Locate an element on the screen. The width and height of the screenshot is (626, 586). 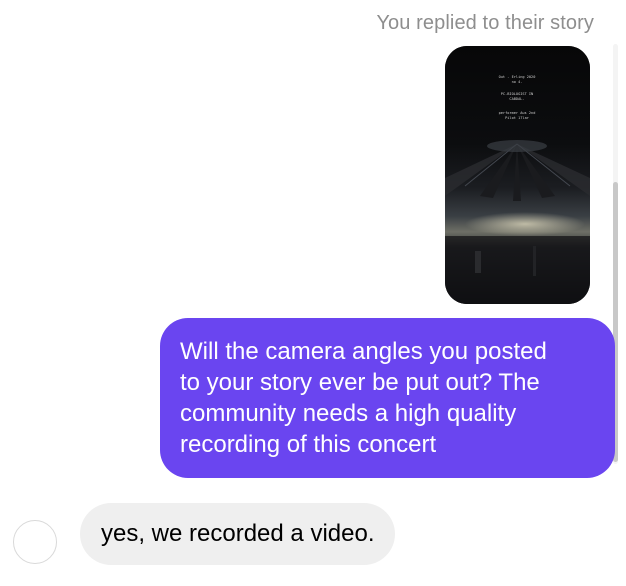
story-text-line-2: no 4. is located at coordinates (517, 82).